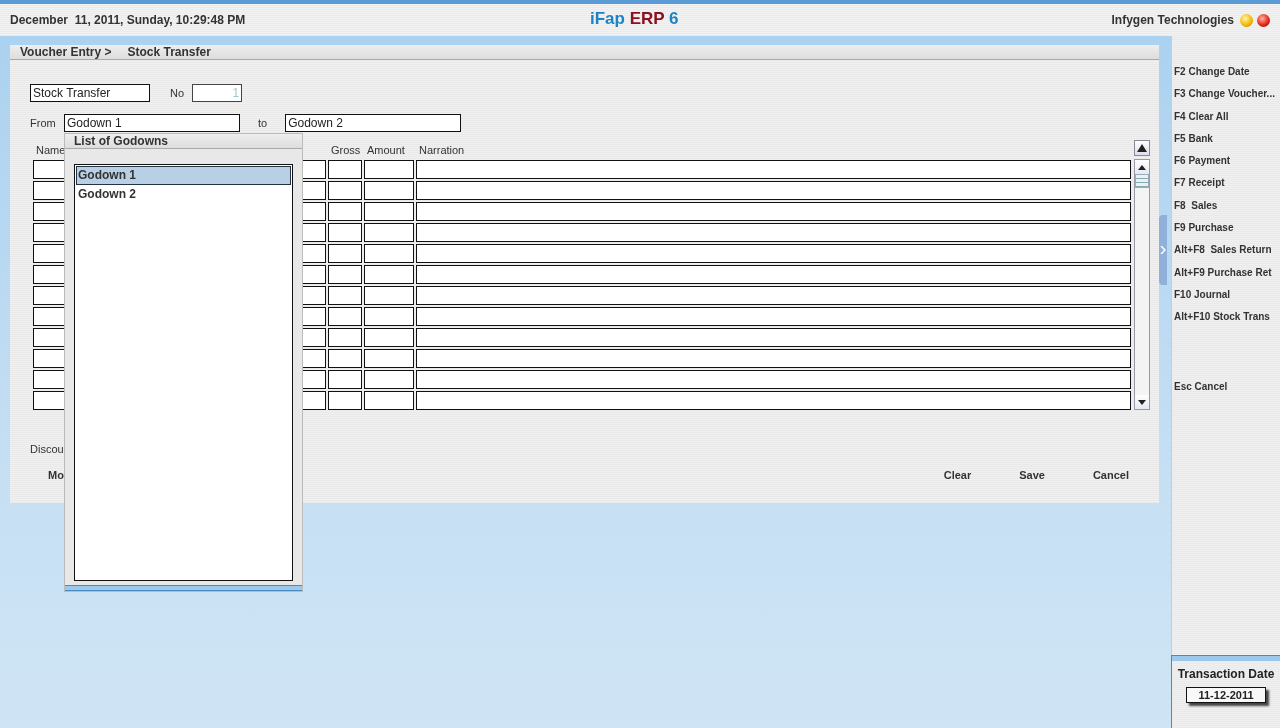 Image resolution: width=1280 pixels, height=728 pixels. What do you see at coordinates (90, 93) in the screenshot?
I see `voucher-type-field: Stock Transfer` at bounding box center [90, 93].